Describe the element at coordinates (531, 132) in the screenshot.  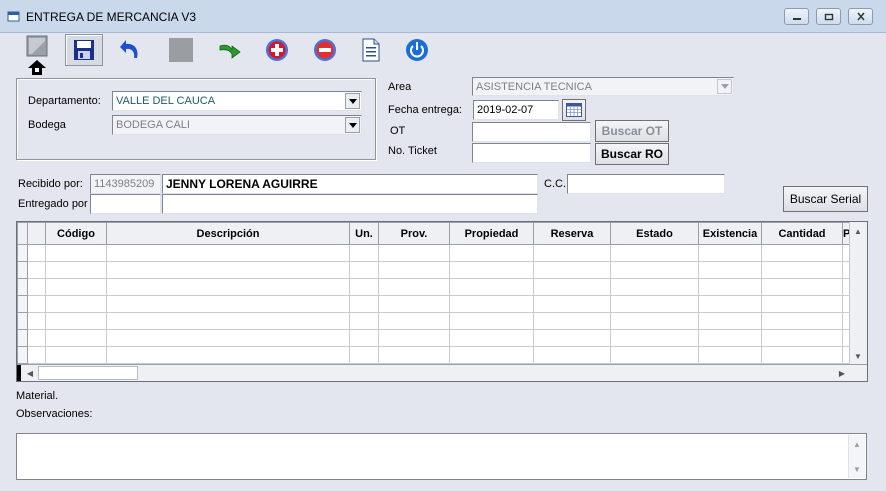
I see `ot-field` at that location.